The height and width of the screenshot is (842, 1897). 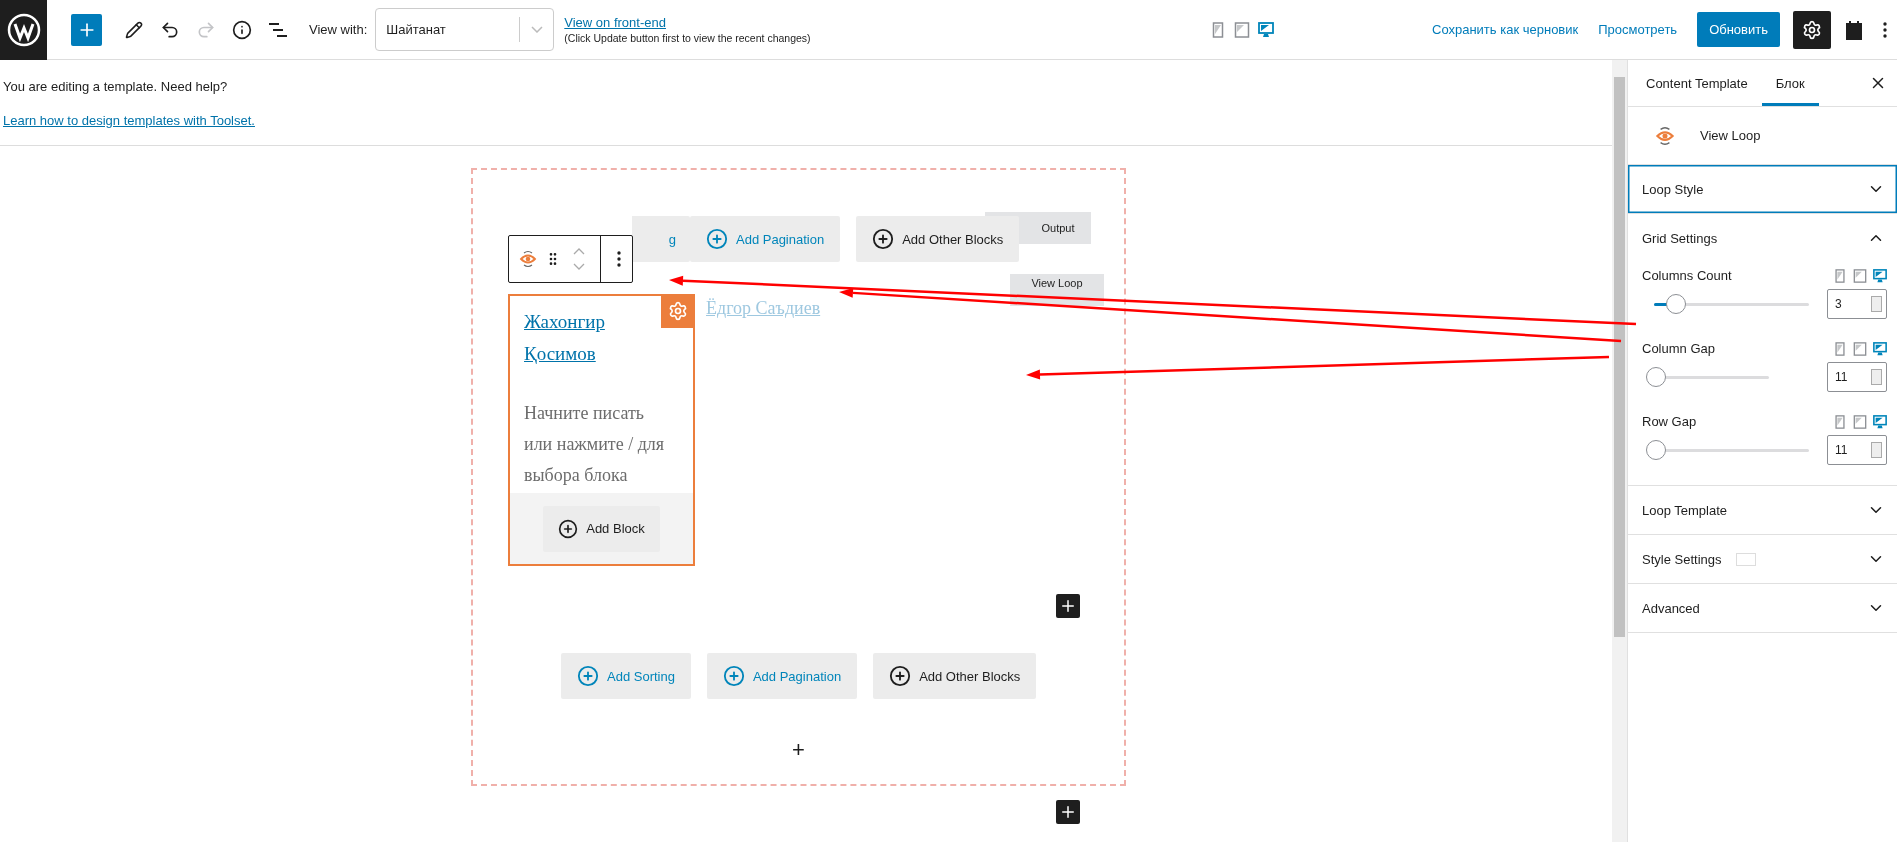 What do you see at coordinates (536, 29) in the screenshot?
I see `chevron-down-icon` at bounding box center [536, 29].